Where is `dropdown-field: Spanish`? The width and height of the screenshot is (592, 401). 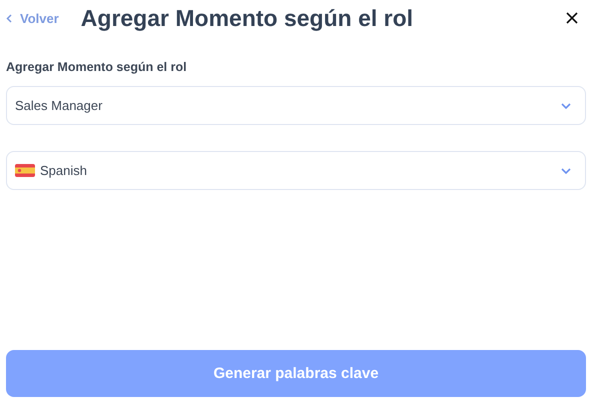
dropdown-field: Spanish is located at coordinates (296, 170).